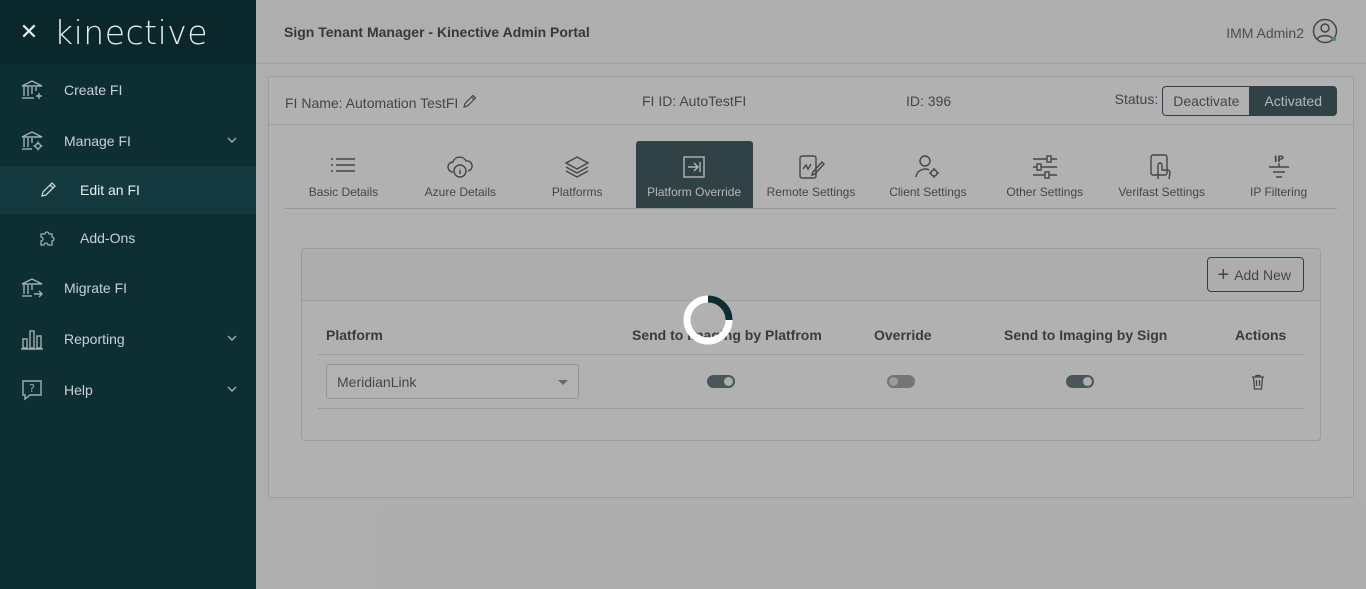 The image size is (1366, 589). What do you see at coordinates (97, 140) in the screenshot?
I see `sidebar-item-label: Manage FI` at bounding box center [97, 140].